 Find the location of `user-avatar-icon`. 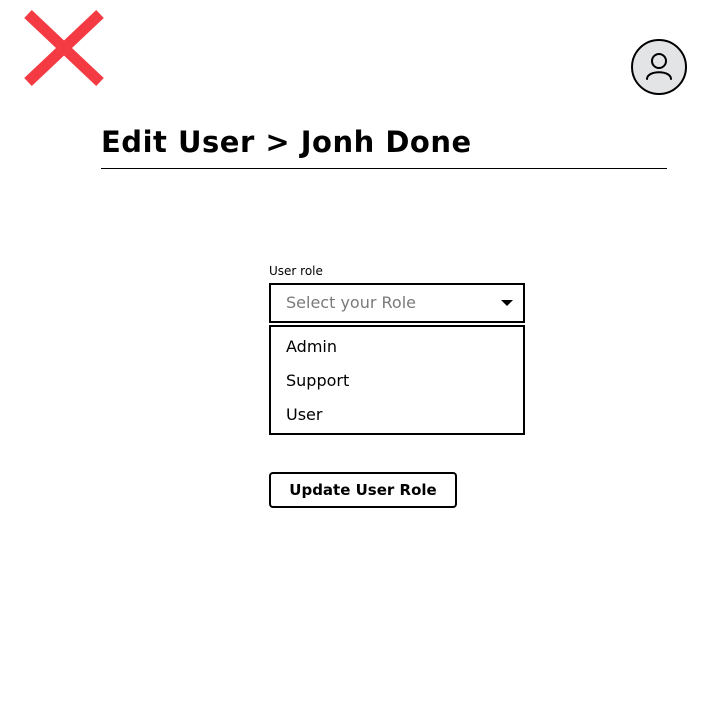

user-avatar-icon is located at coordinates (659, 67).